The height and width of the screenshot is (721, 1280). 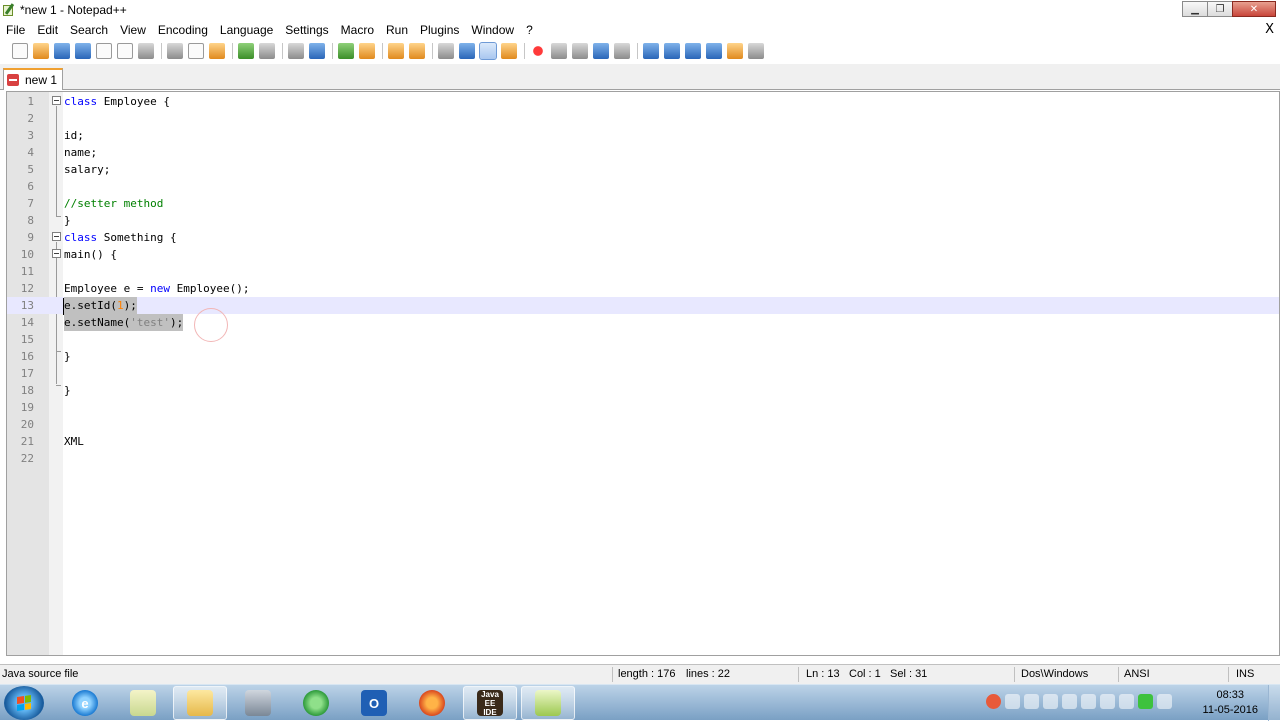 What do you see at coordinates (439, 30) in the screenshot?
I see `menu-plugins: Plugins` at bounding box center [439, 30].